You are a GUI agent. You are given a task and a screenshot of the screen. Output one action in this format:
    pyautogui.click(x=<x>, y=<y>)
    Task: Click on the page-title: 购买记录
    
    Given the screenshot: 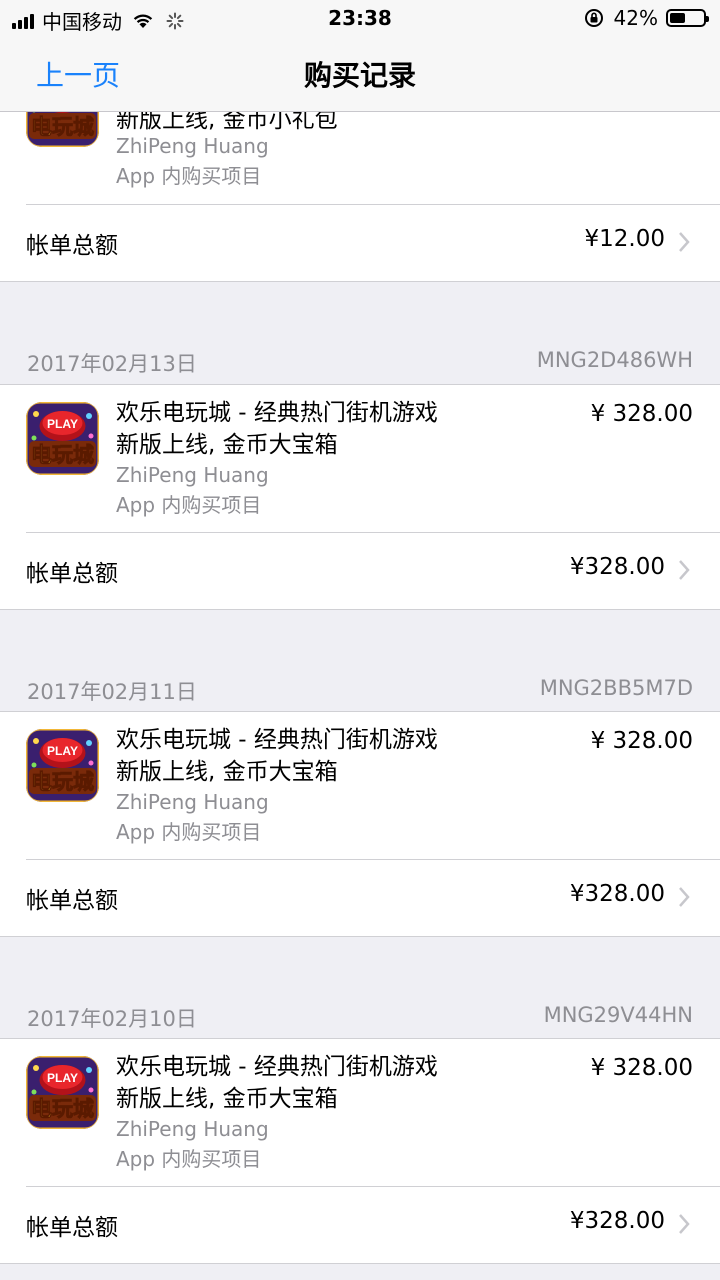 What is the action you would take?
    pyautogui.click(x=359, y=75)
    